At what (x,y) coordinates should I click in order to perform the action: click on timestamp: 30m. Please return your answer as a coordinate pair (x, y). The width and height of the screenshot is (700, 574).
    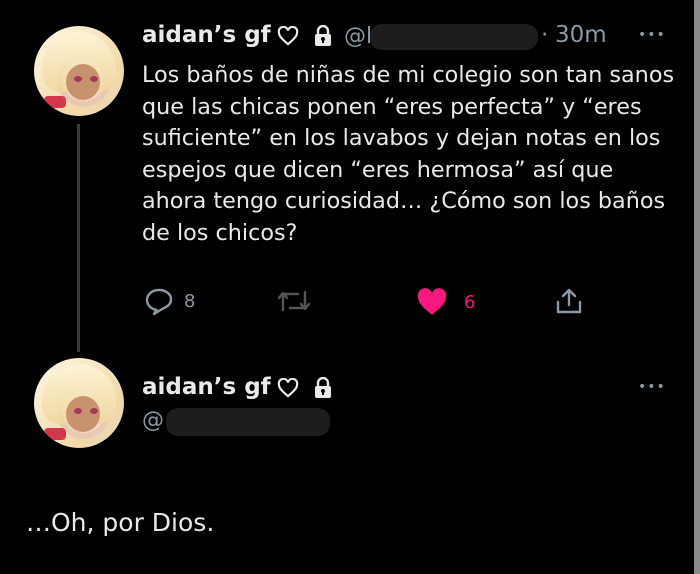
    Looking at the image, I should click on (581, 35).